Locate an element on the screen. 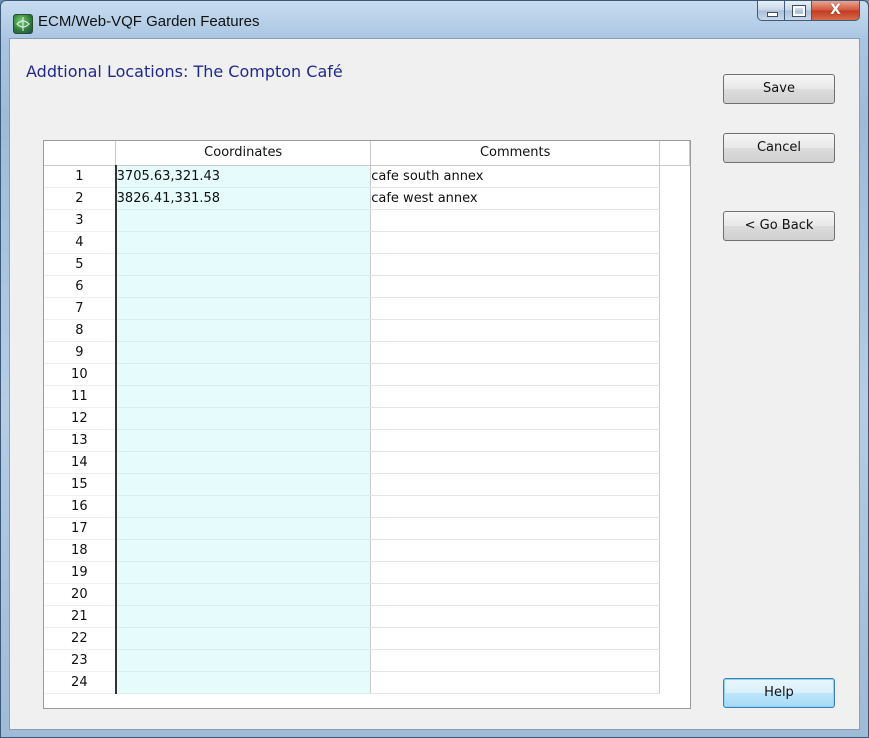 The image size is (869, 738). table-row: 6 is located at coordinates (367, 286).